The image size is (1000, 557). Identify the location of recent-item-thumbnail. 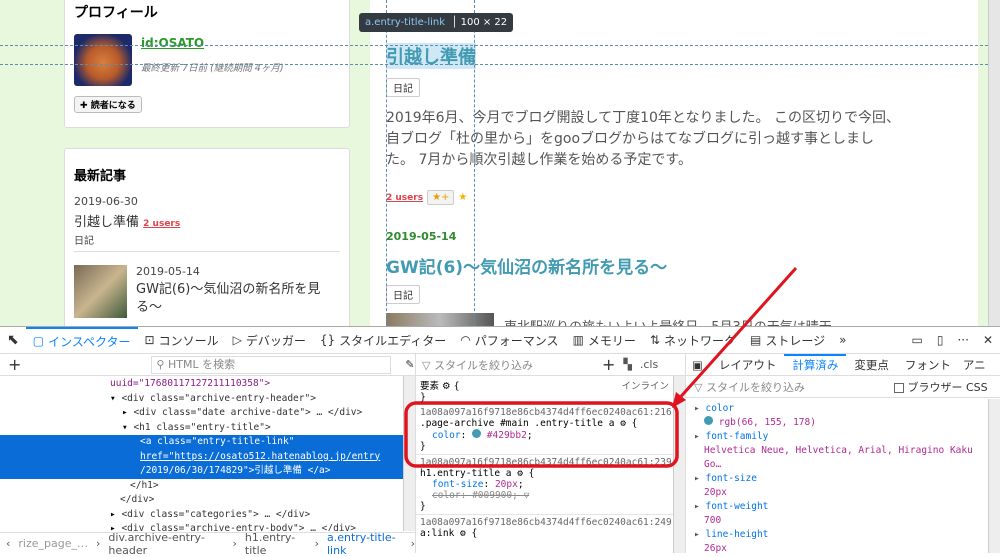
(100, 291).